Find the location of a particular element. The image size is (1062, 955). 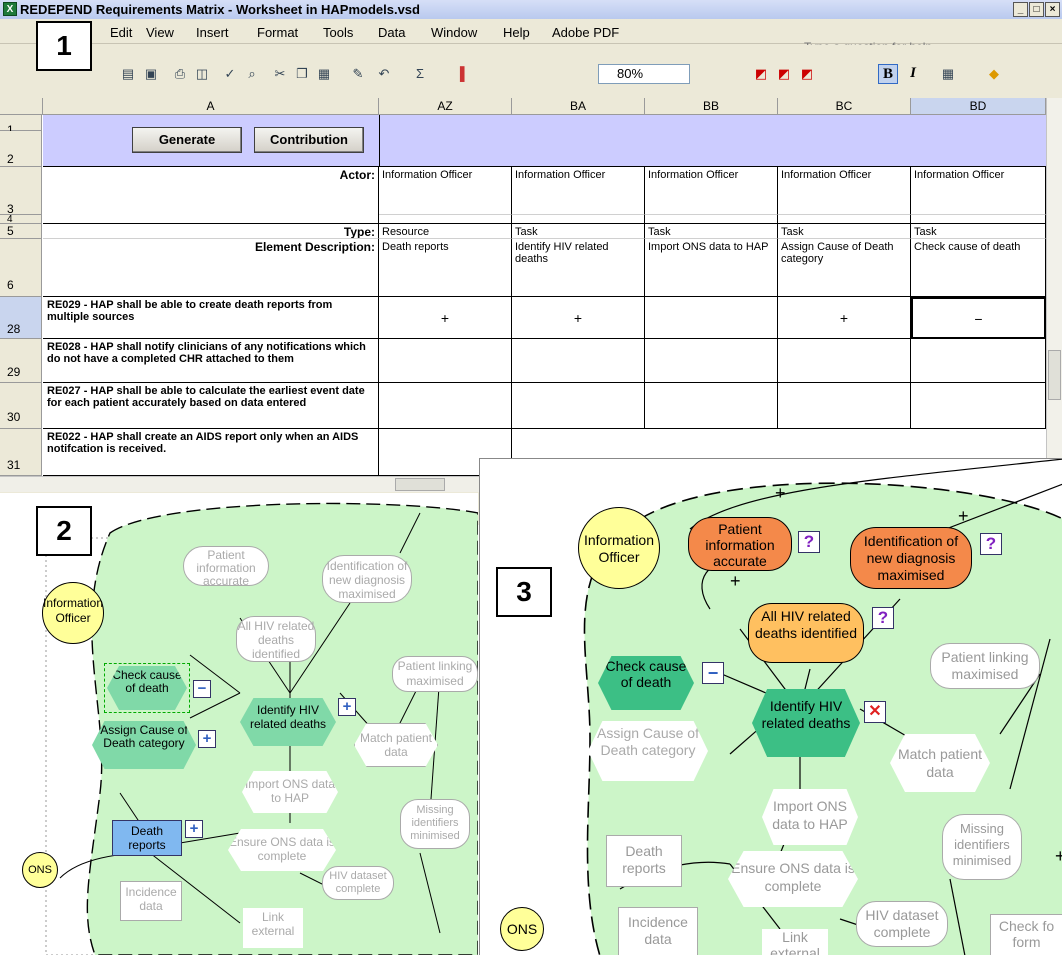

restore-button: □ is located at coordinates (1036, 9).